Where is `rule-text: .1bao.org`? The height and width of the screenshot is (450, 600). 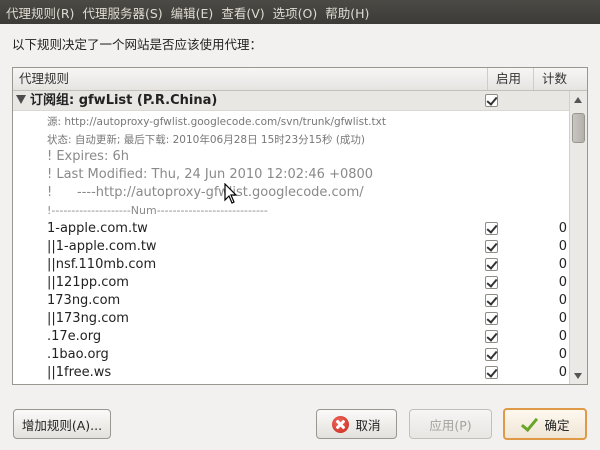
rule-text: .1bao.org is located at coordinates (78, 354).